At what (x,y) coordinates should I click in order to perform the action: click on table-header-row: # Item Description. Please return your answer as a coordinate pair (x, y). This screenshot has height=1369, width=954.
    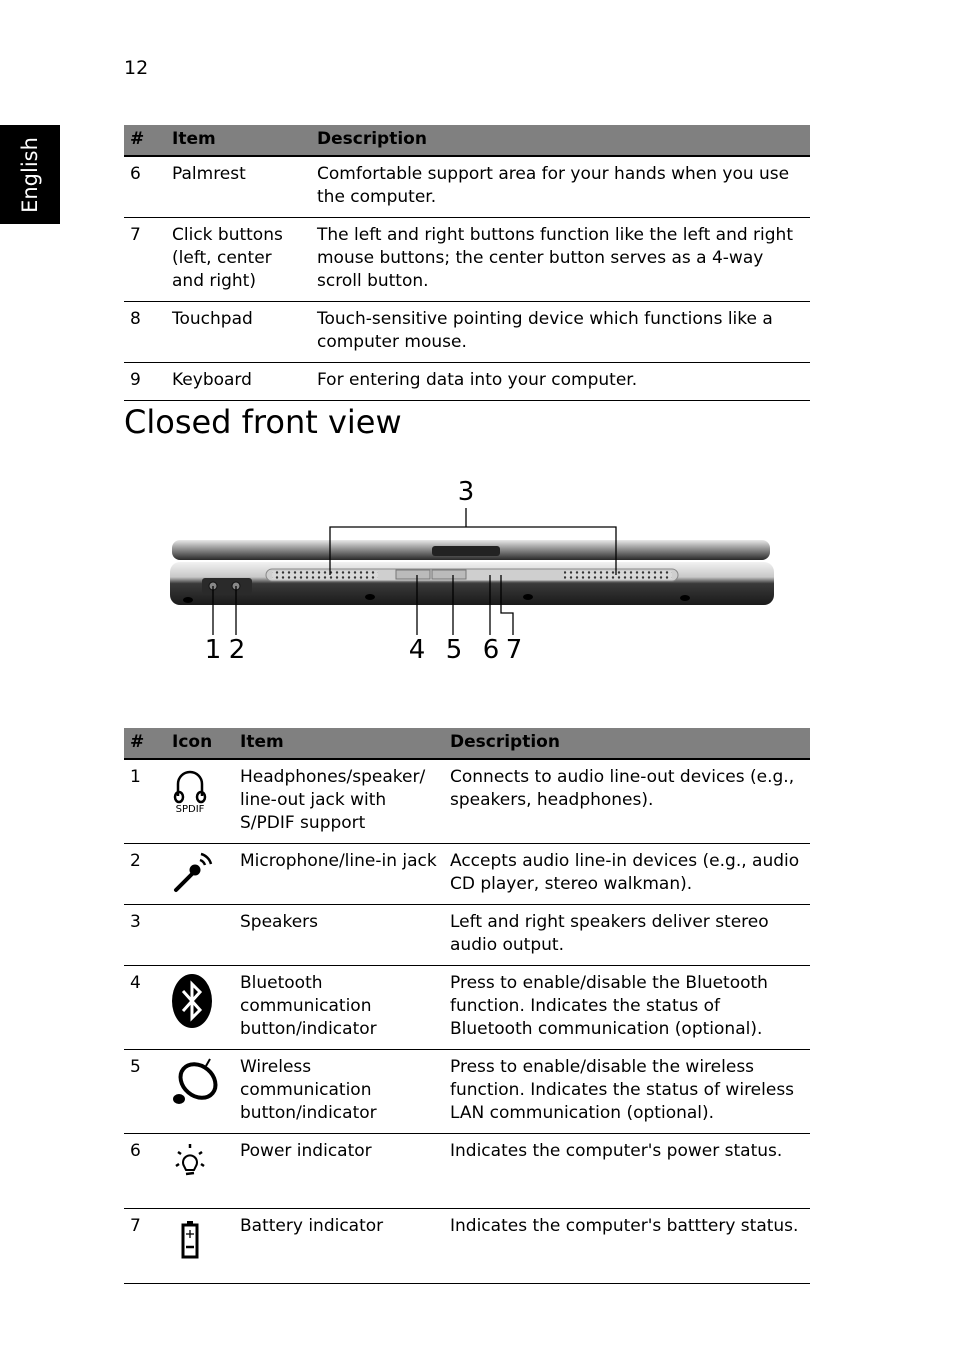
    Looking at the image, I should click on (467, 141).